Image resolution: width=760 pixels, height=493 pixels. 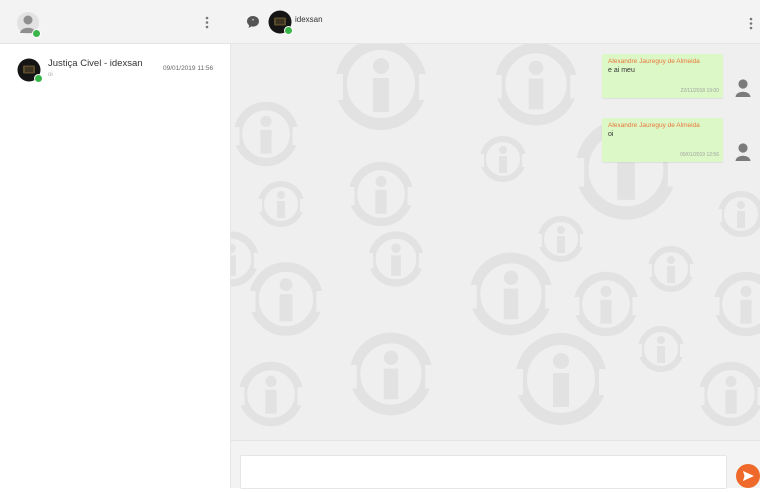 I want to click on conversation-timestamp: 09/01/2019 11:56, so click(x=188, y=68).